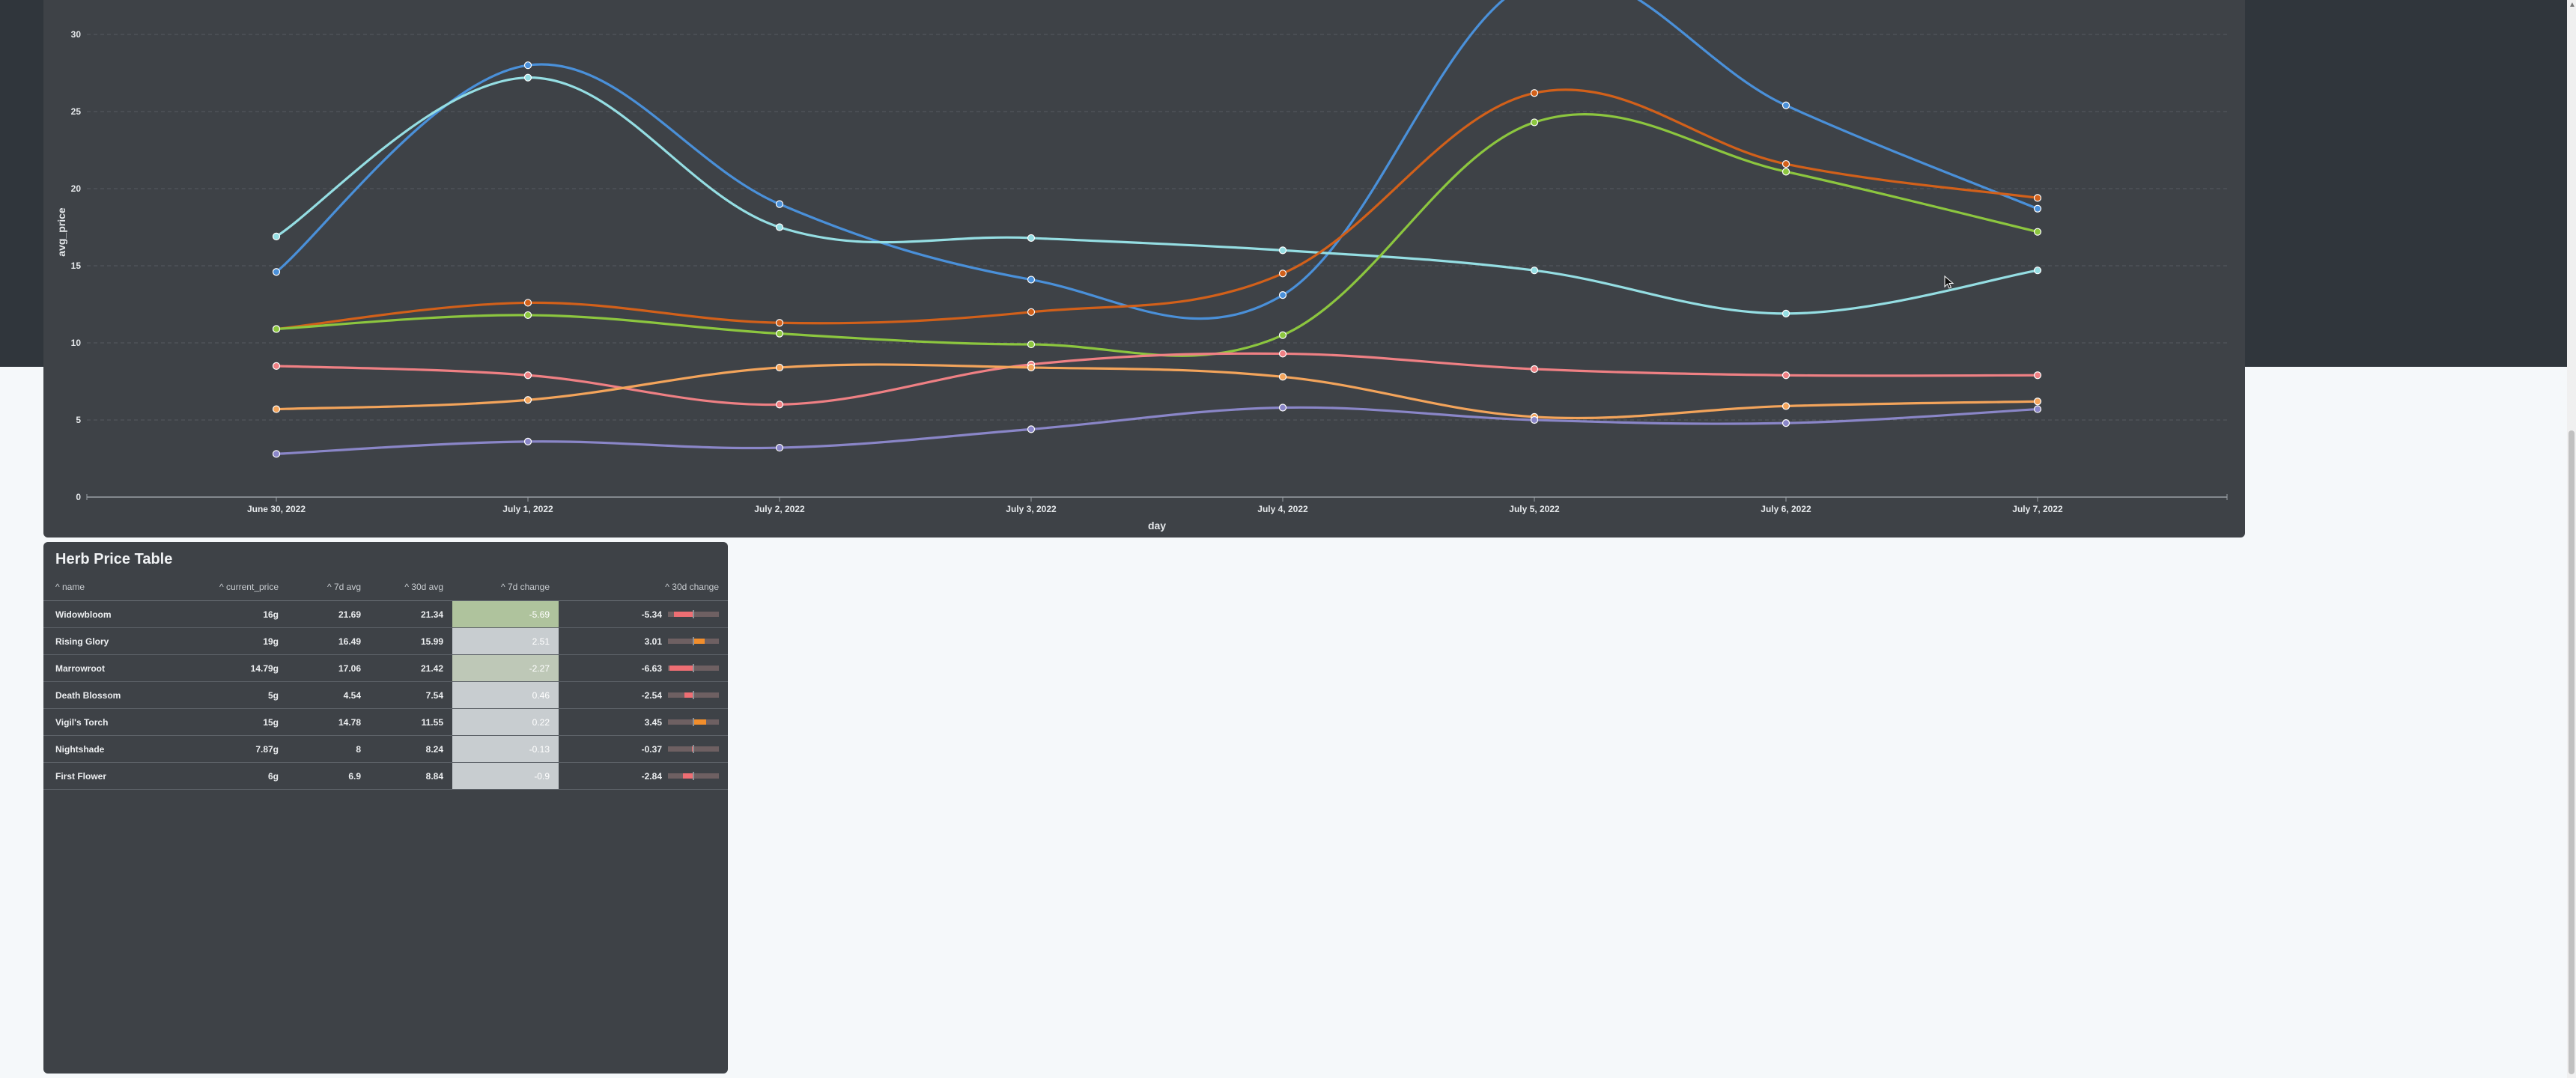 Image resolution: width=2576 pixels, height=1078 pixels. I want to click on y-tick-label: 15, so click(76, 266).